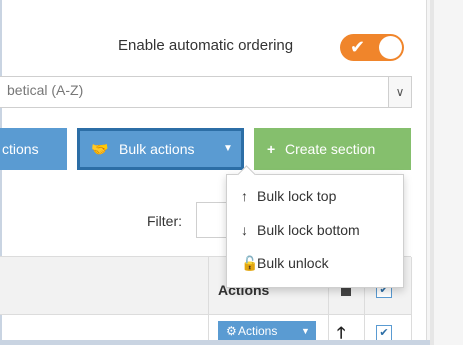  Describe the element at coordinates (231, 331) in the screenshot. I see `gear-icon: ⚙` at that location.